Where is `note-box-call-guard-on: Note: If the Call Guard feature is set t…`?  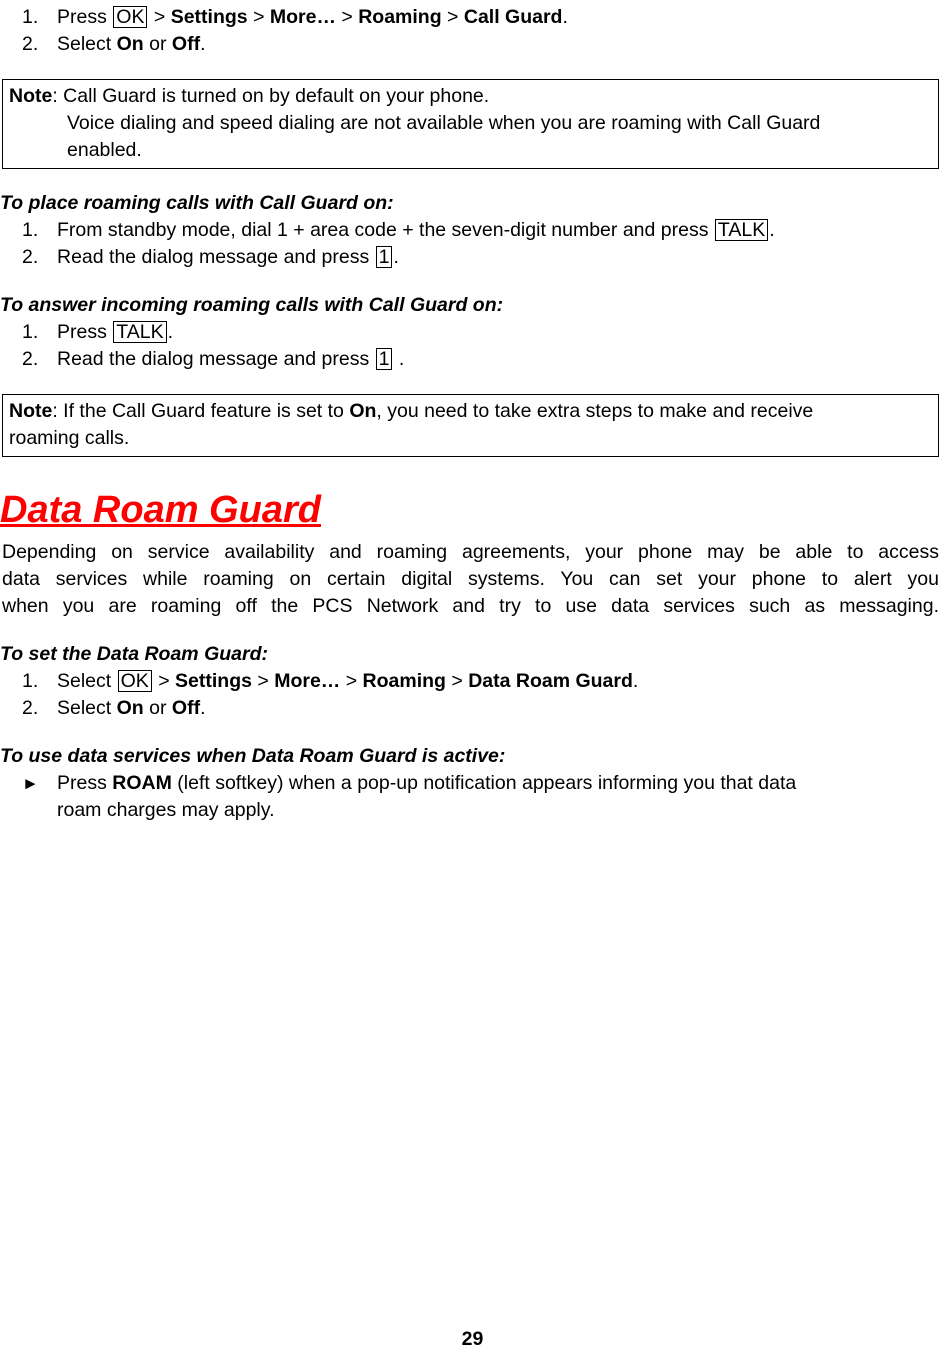 note-box-call-guard-on: Note: If the Call Guard feature is set t… is located at coordinates (470, 425).